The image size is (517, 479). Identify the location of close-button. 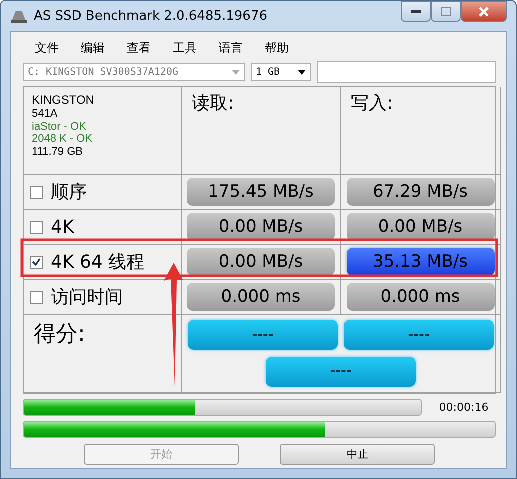
(484, 11).